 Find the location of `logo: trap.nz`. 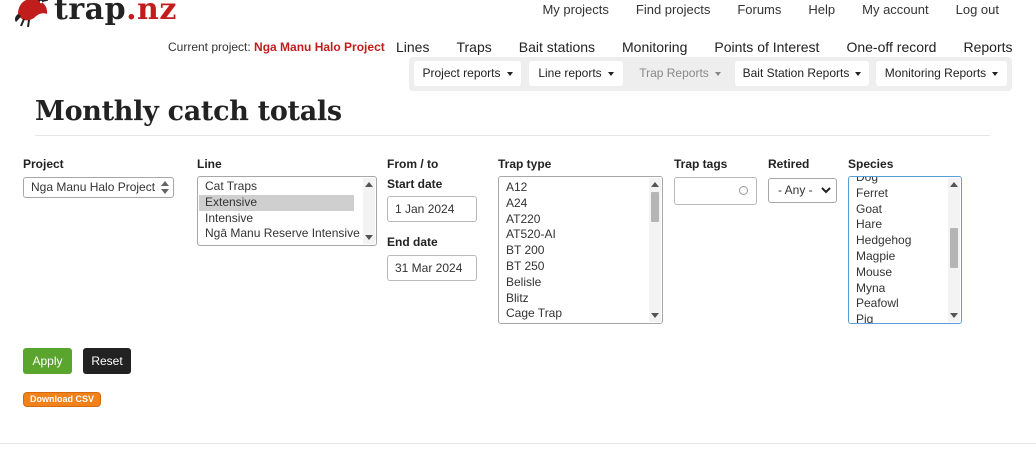

logo: trap.nz is located at coordinates (94, 16).